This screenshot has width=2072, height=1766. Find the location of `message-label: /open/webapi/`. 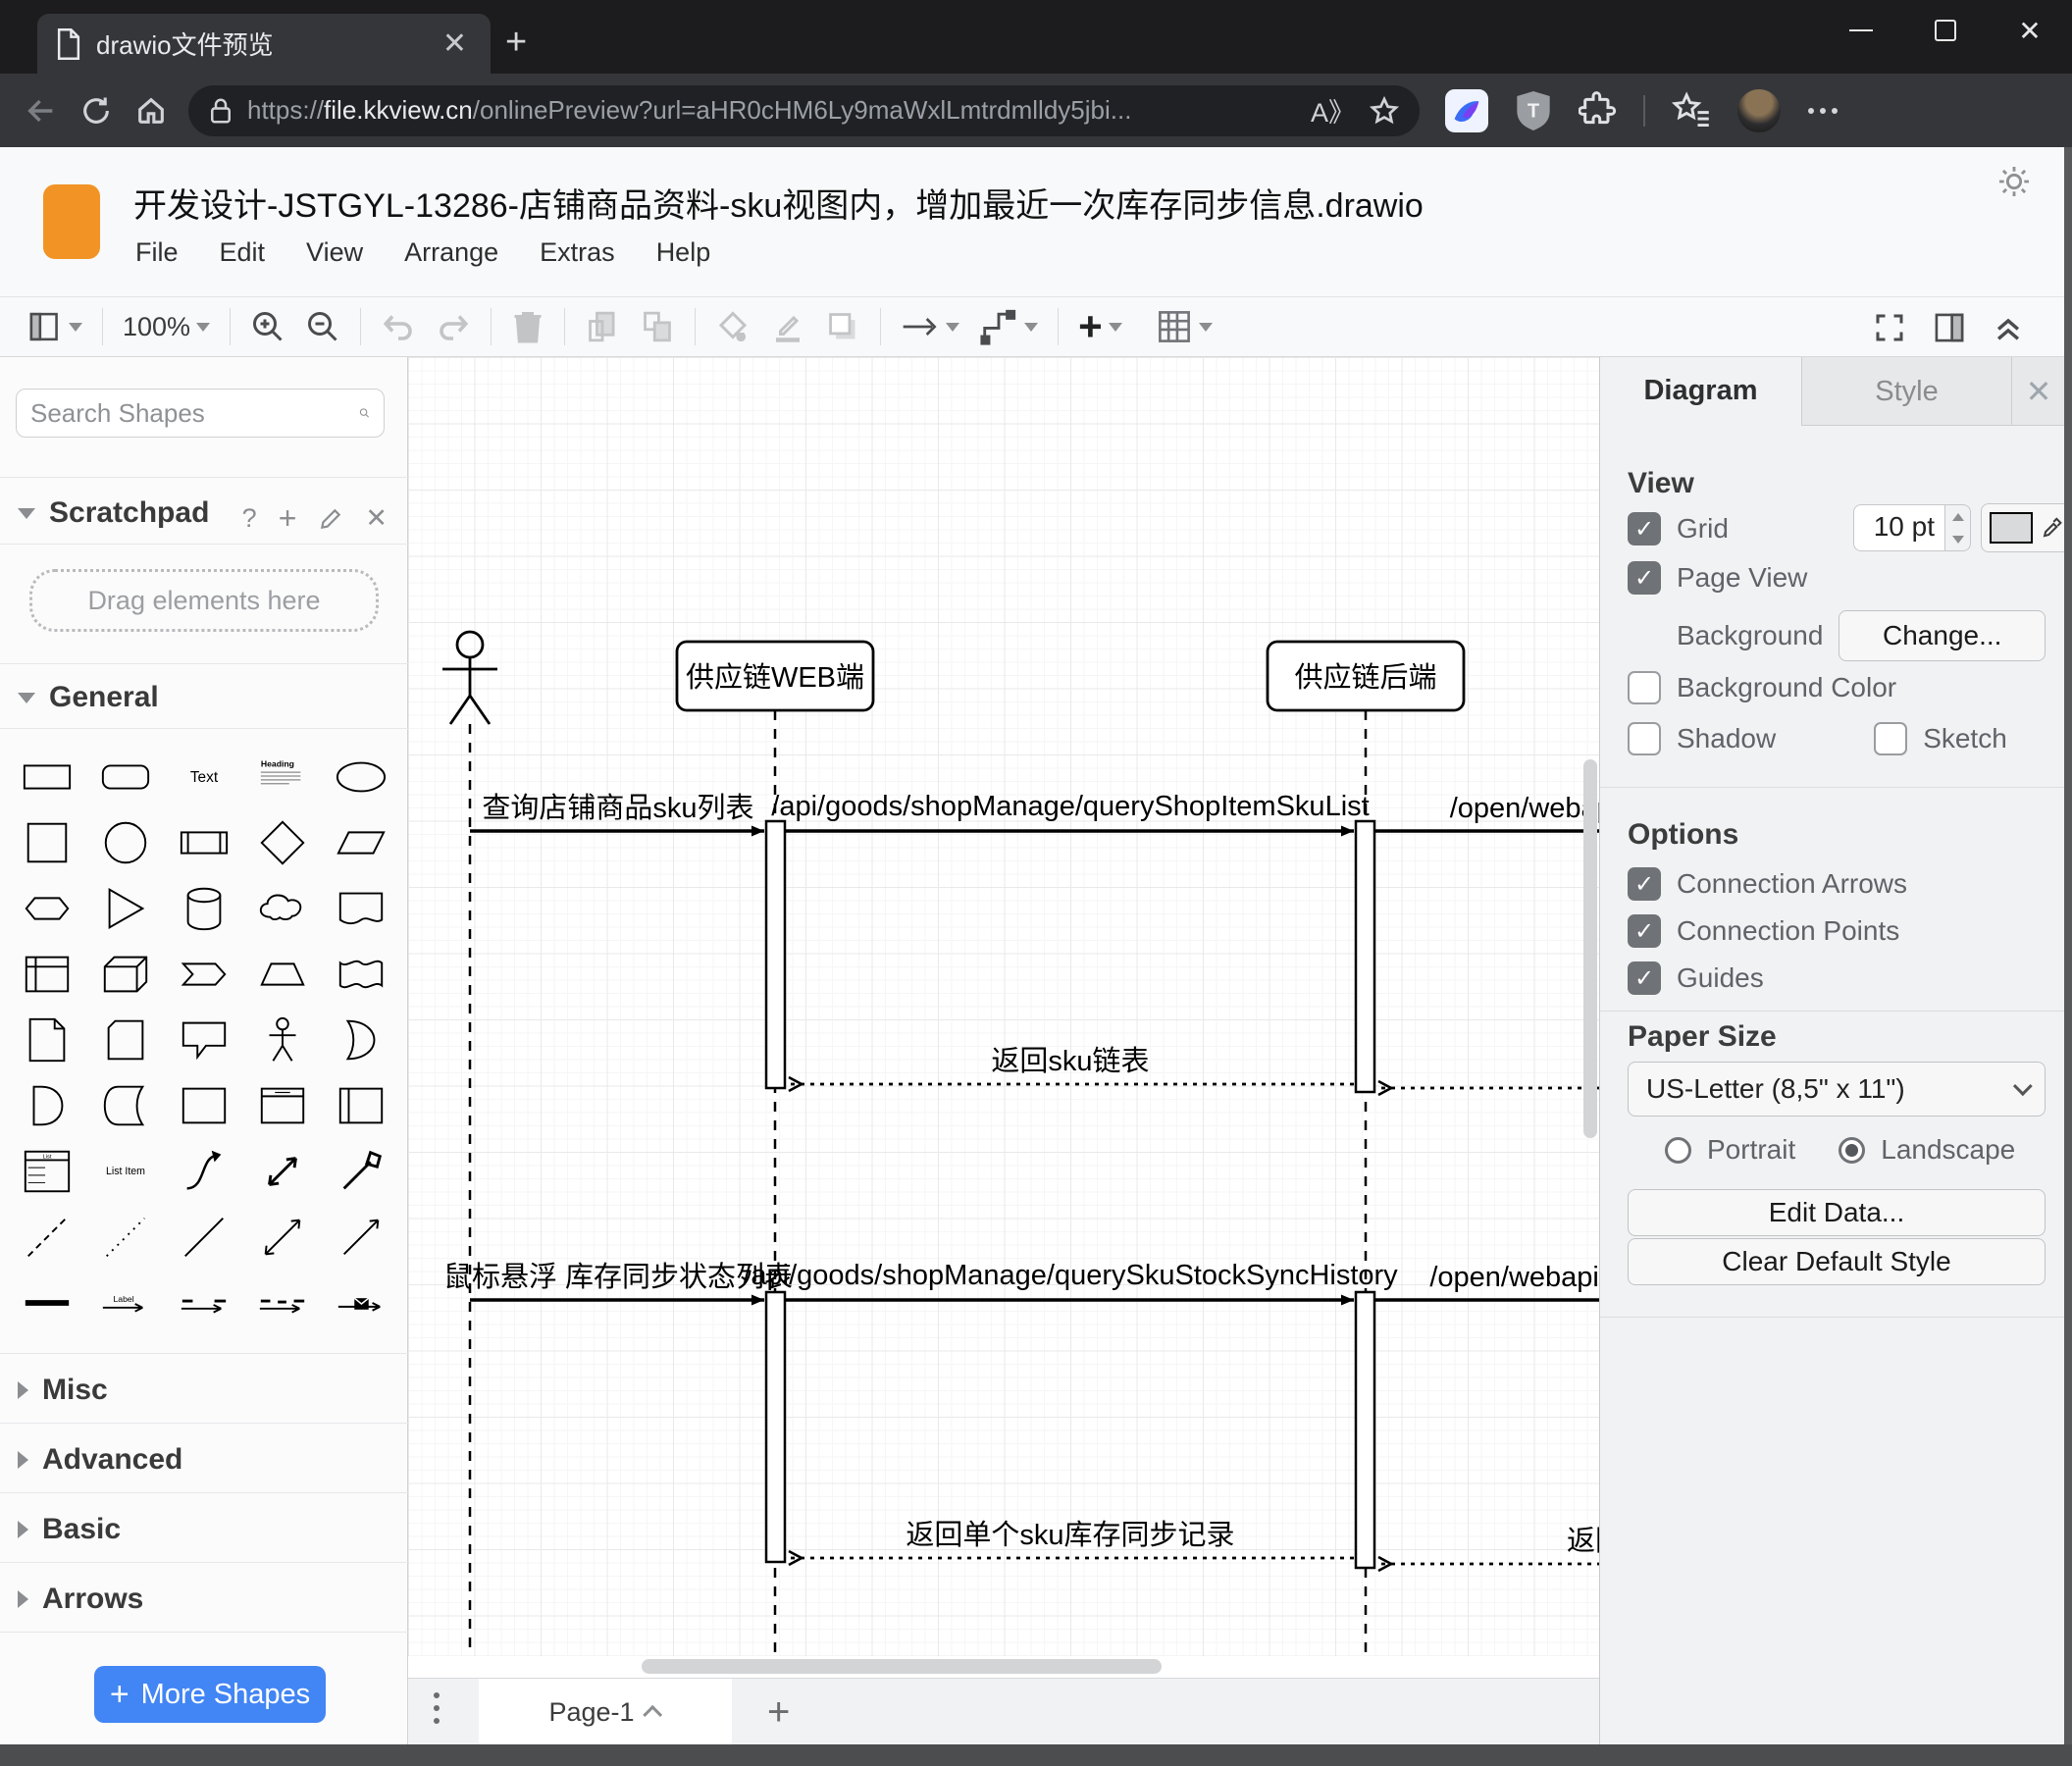

message-label: /open/webapi/ is located at coordinates (1524, 809).